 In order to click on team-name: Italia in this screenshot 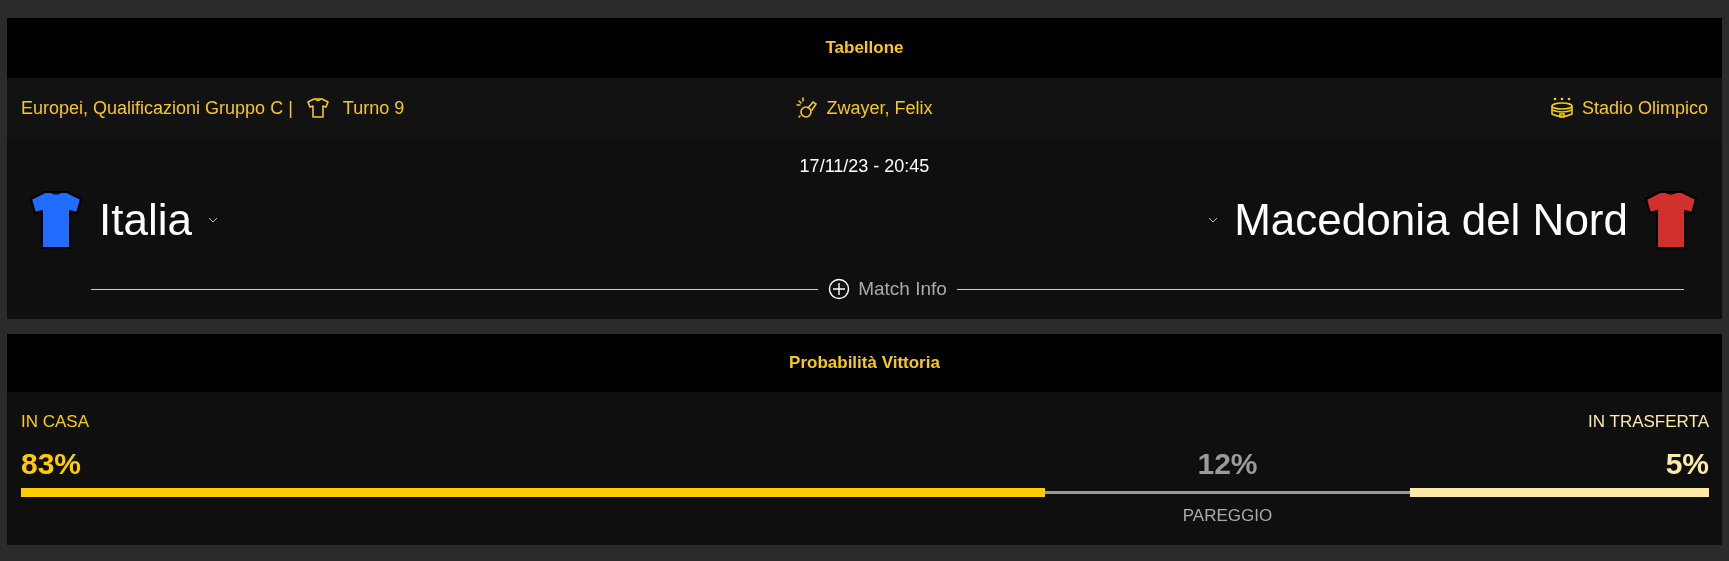, I will do `click(145, 220)`.